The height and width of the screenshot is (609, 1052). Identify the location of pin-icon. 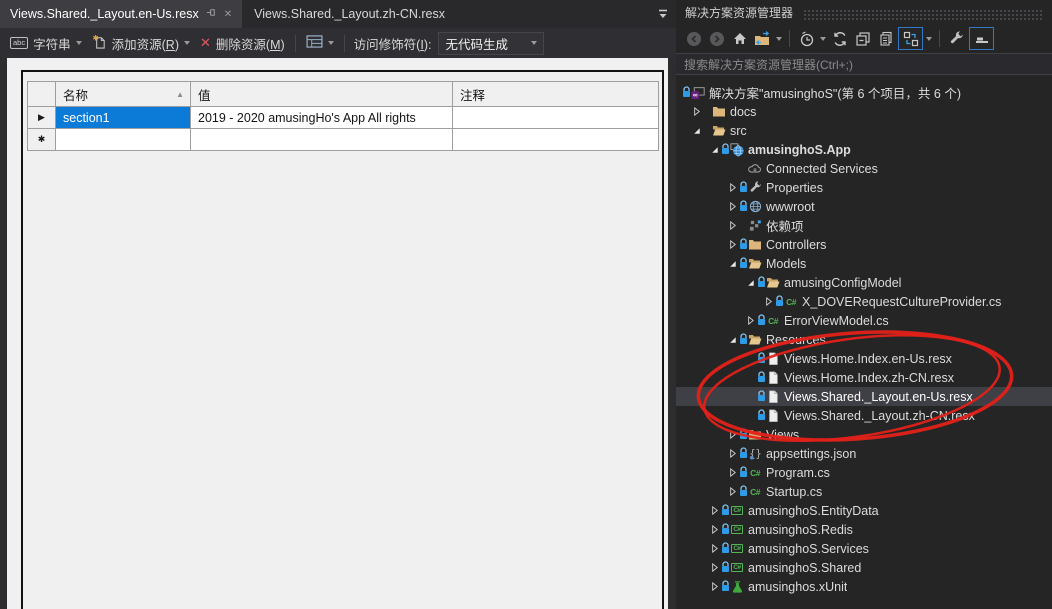
(211, 14).